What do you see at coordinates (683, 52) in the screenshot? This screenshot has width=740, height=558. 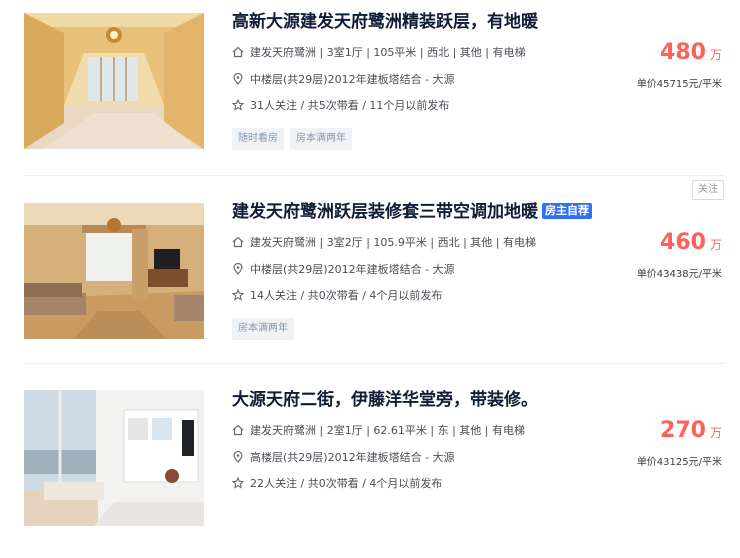 I see `price-value: 480` at bounding box center [683, 52].